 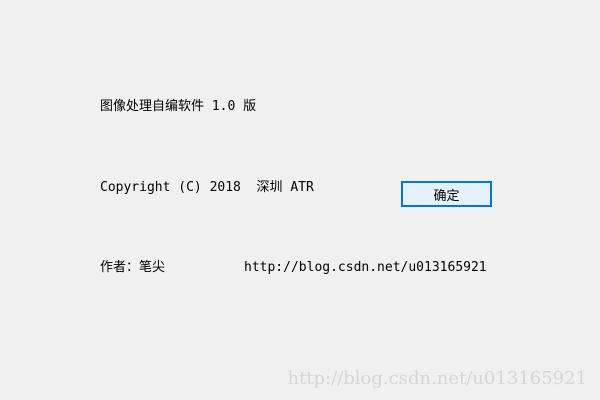 I want to click on ok-button-label: 确定, so click(x=446, y=196).